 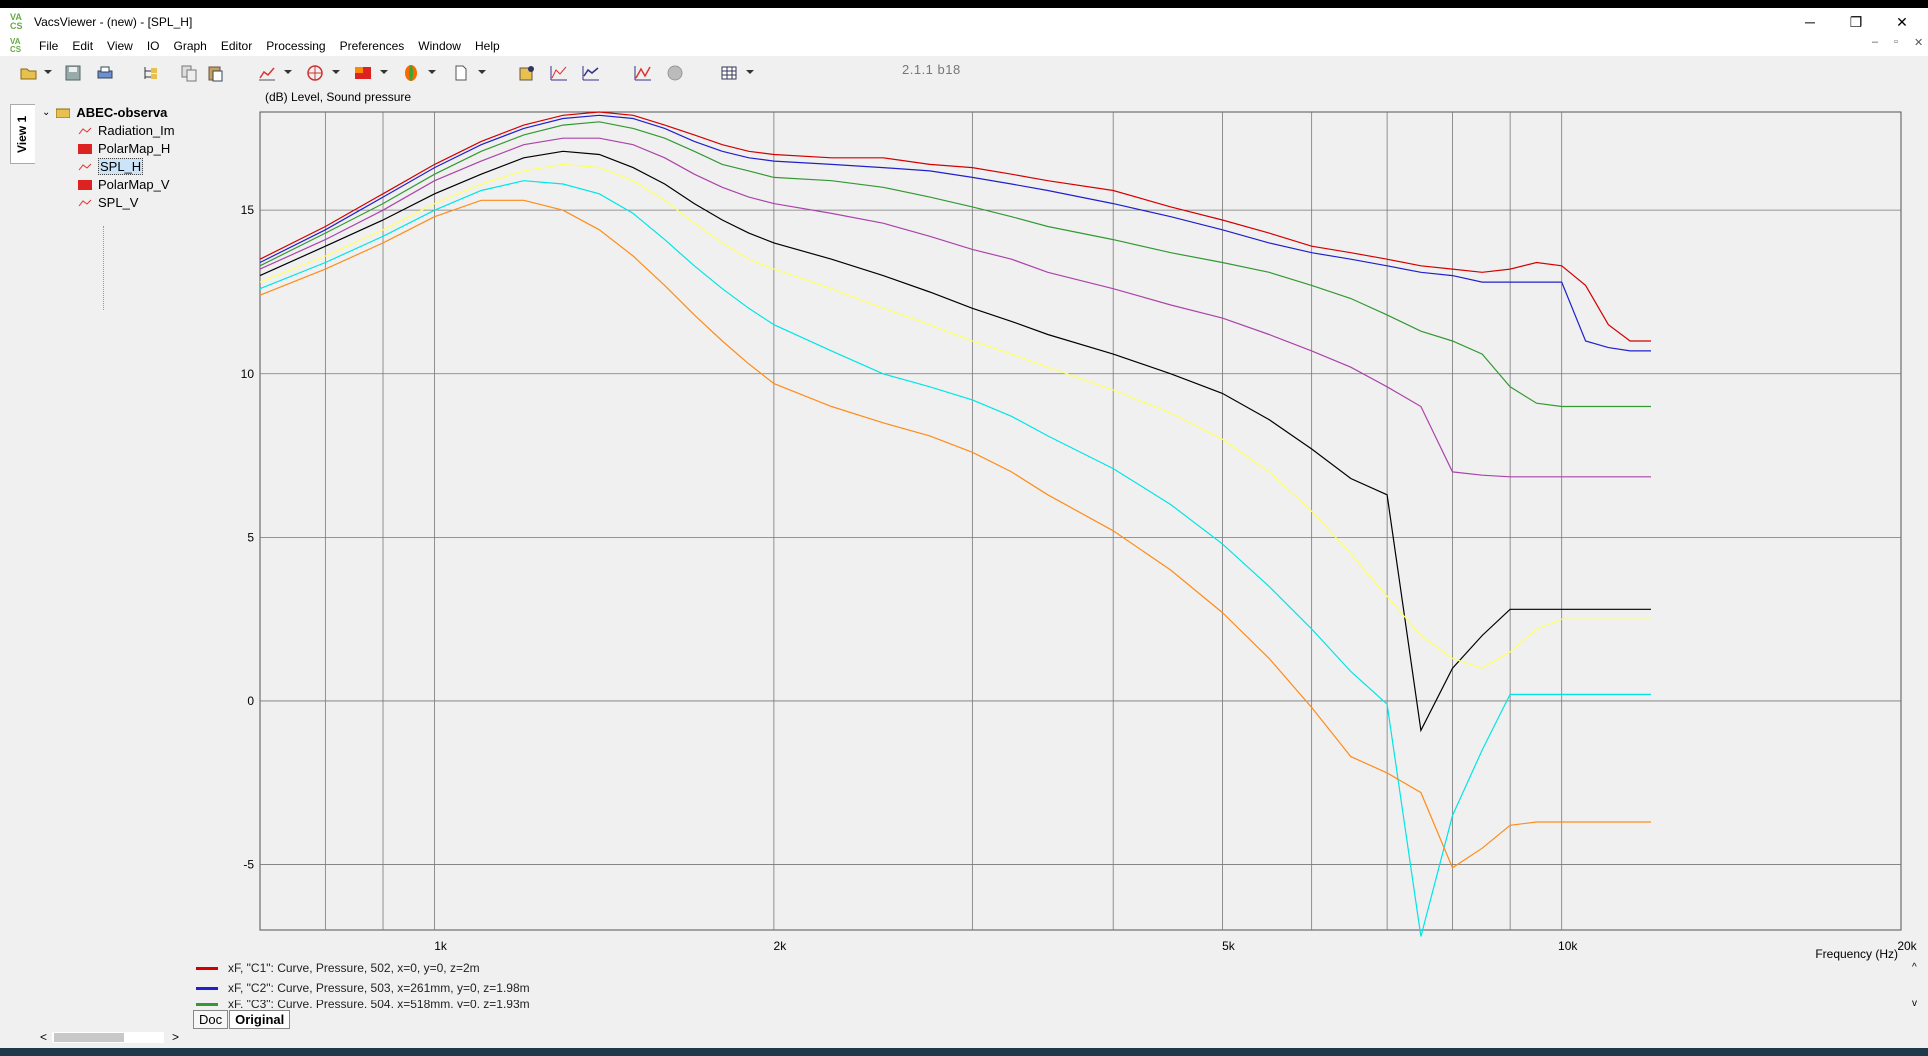 What do you see at coordinates (43, 1037) in the screenshot?
I see `scroll-left-icon: <` at bounding box center [43, 1037].